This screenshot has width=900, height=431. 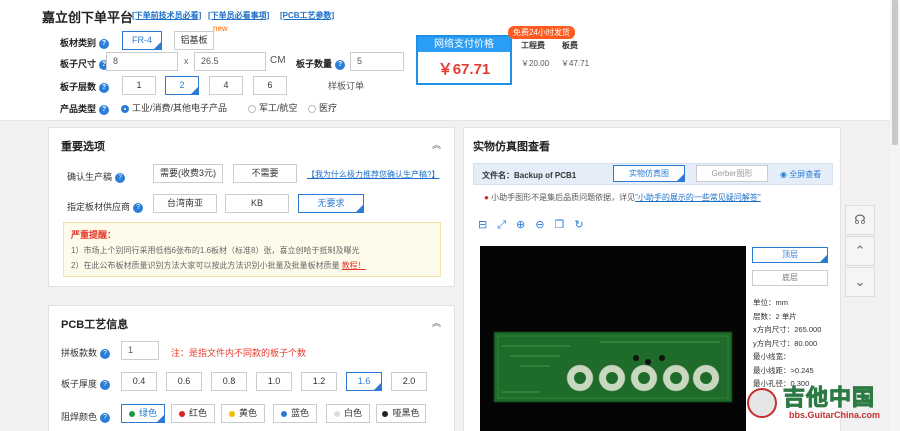 What do you see at coordinates (295, 413) in the screenshot?
I see `mask-blue: 蓝色` at bounding box center [295, 413].